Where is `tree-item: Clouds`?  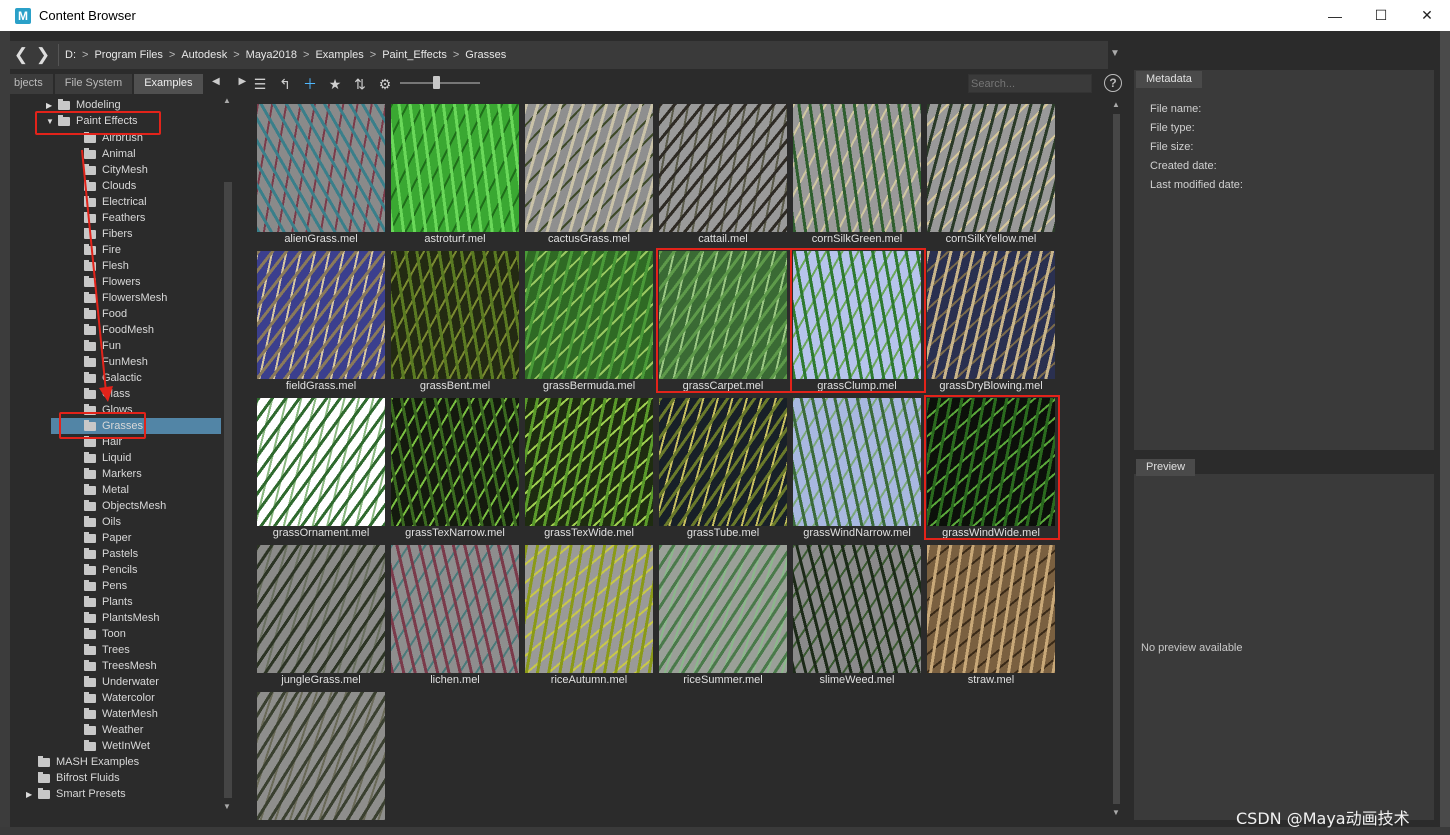 tree-item: Clouds is located at coordinates (104, 186).